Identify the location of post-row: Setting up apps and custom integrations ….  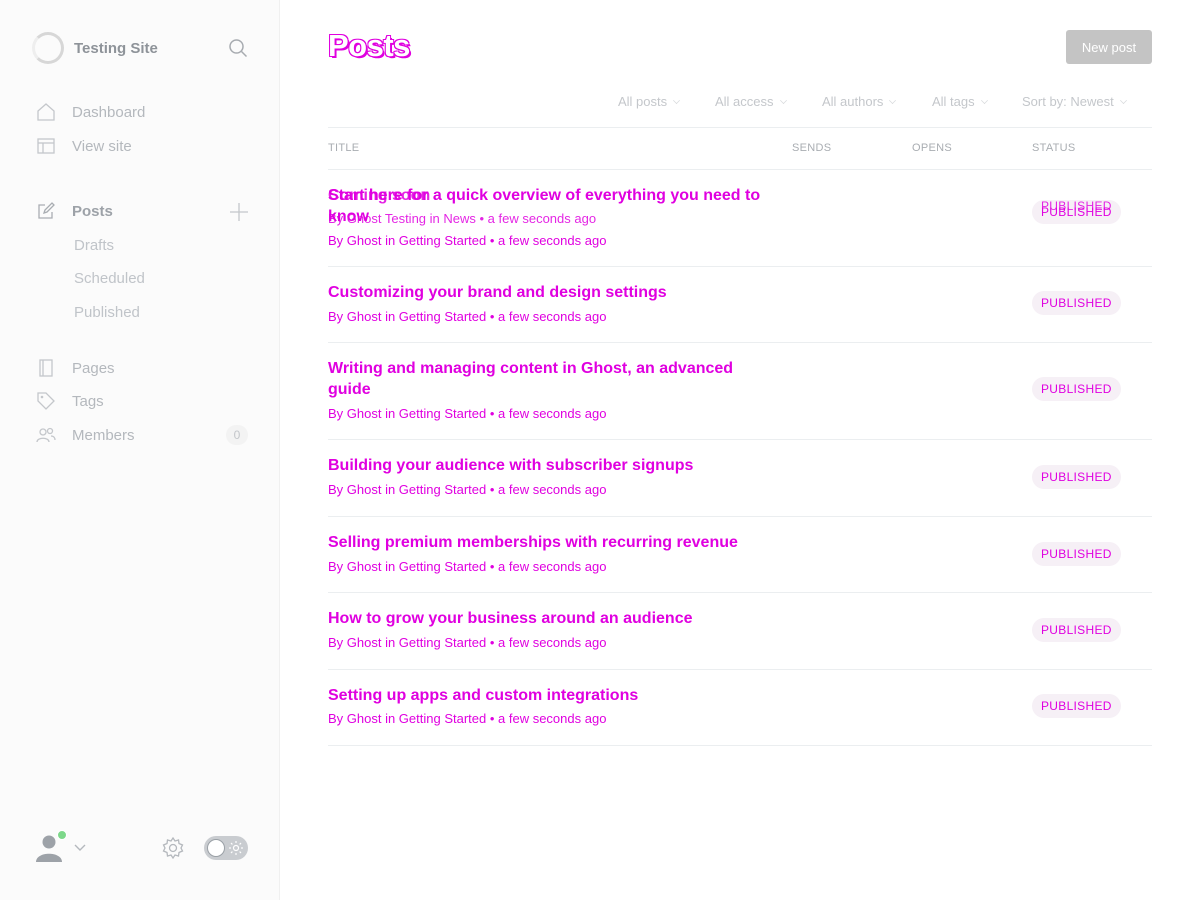
(740, 708).